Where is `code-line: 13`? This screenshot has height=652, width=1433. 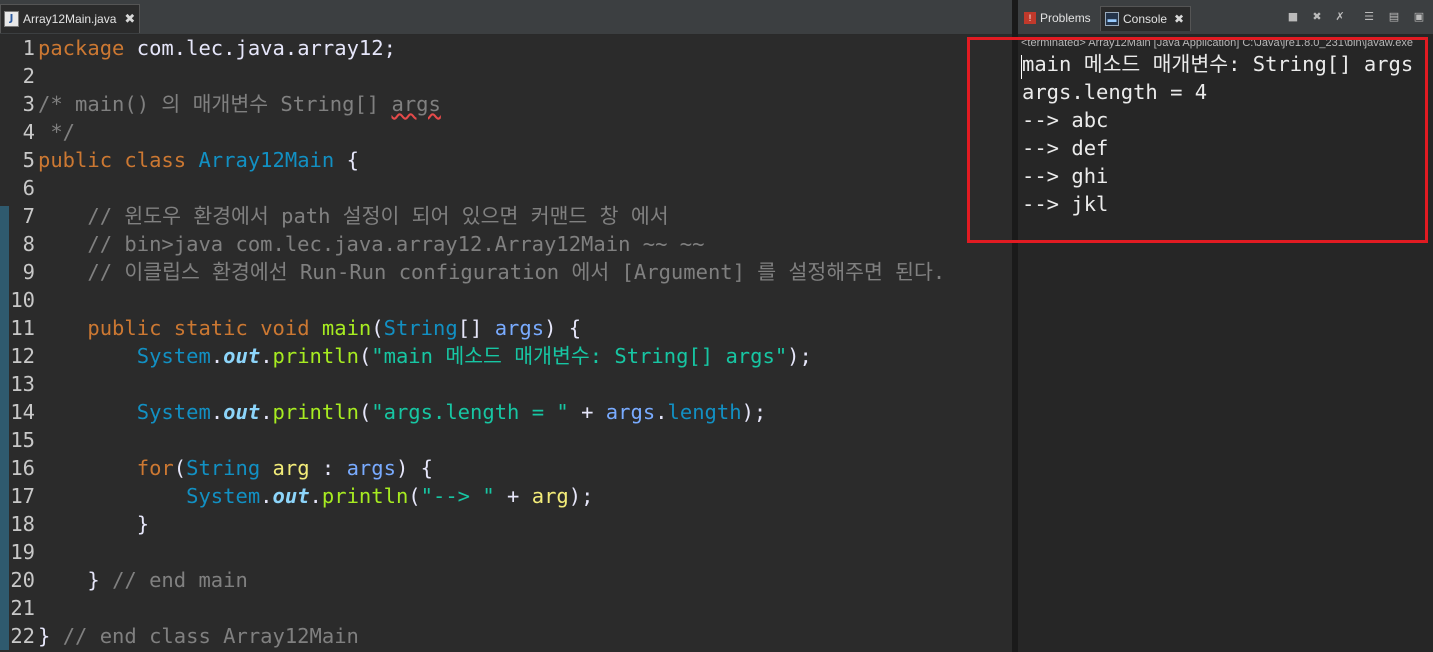 code-line: 13 is located at coordinates (506, 384).